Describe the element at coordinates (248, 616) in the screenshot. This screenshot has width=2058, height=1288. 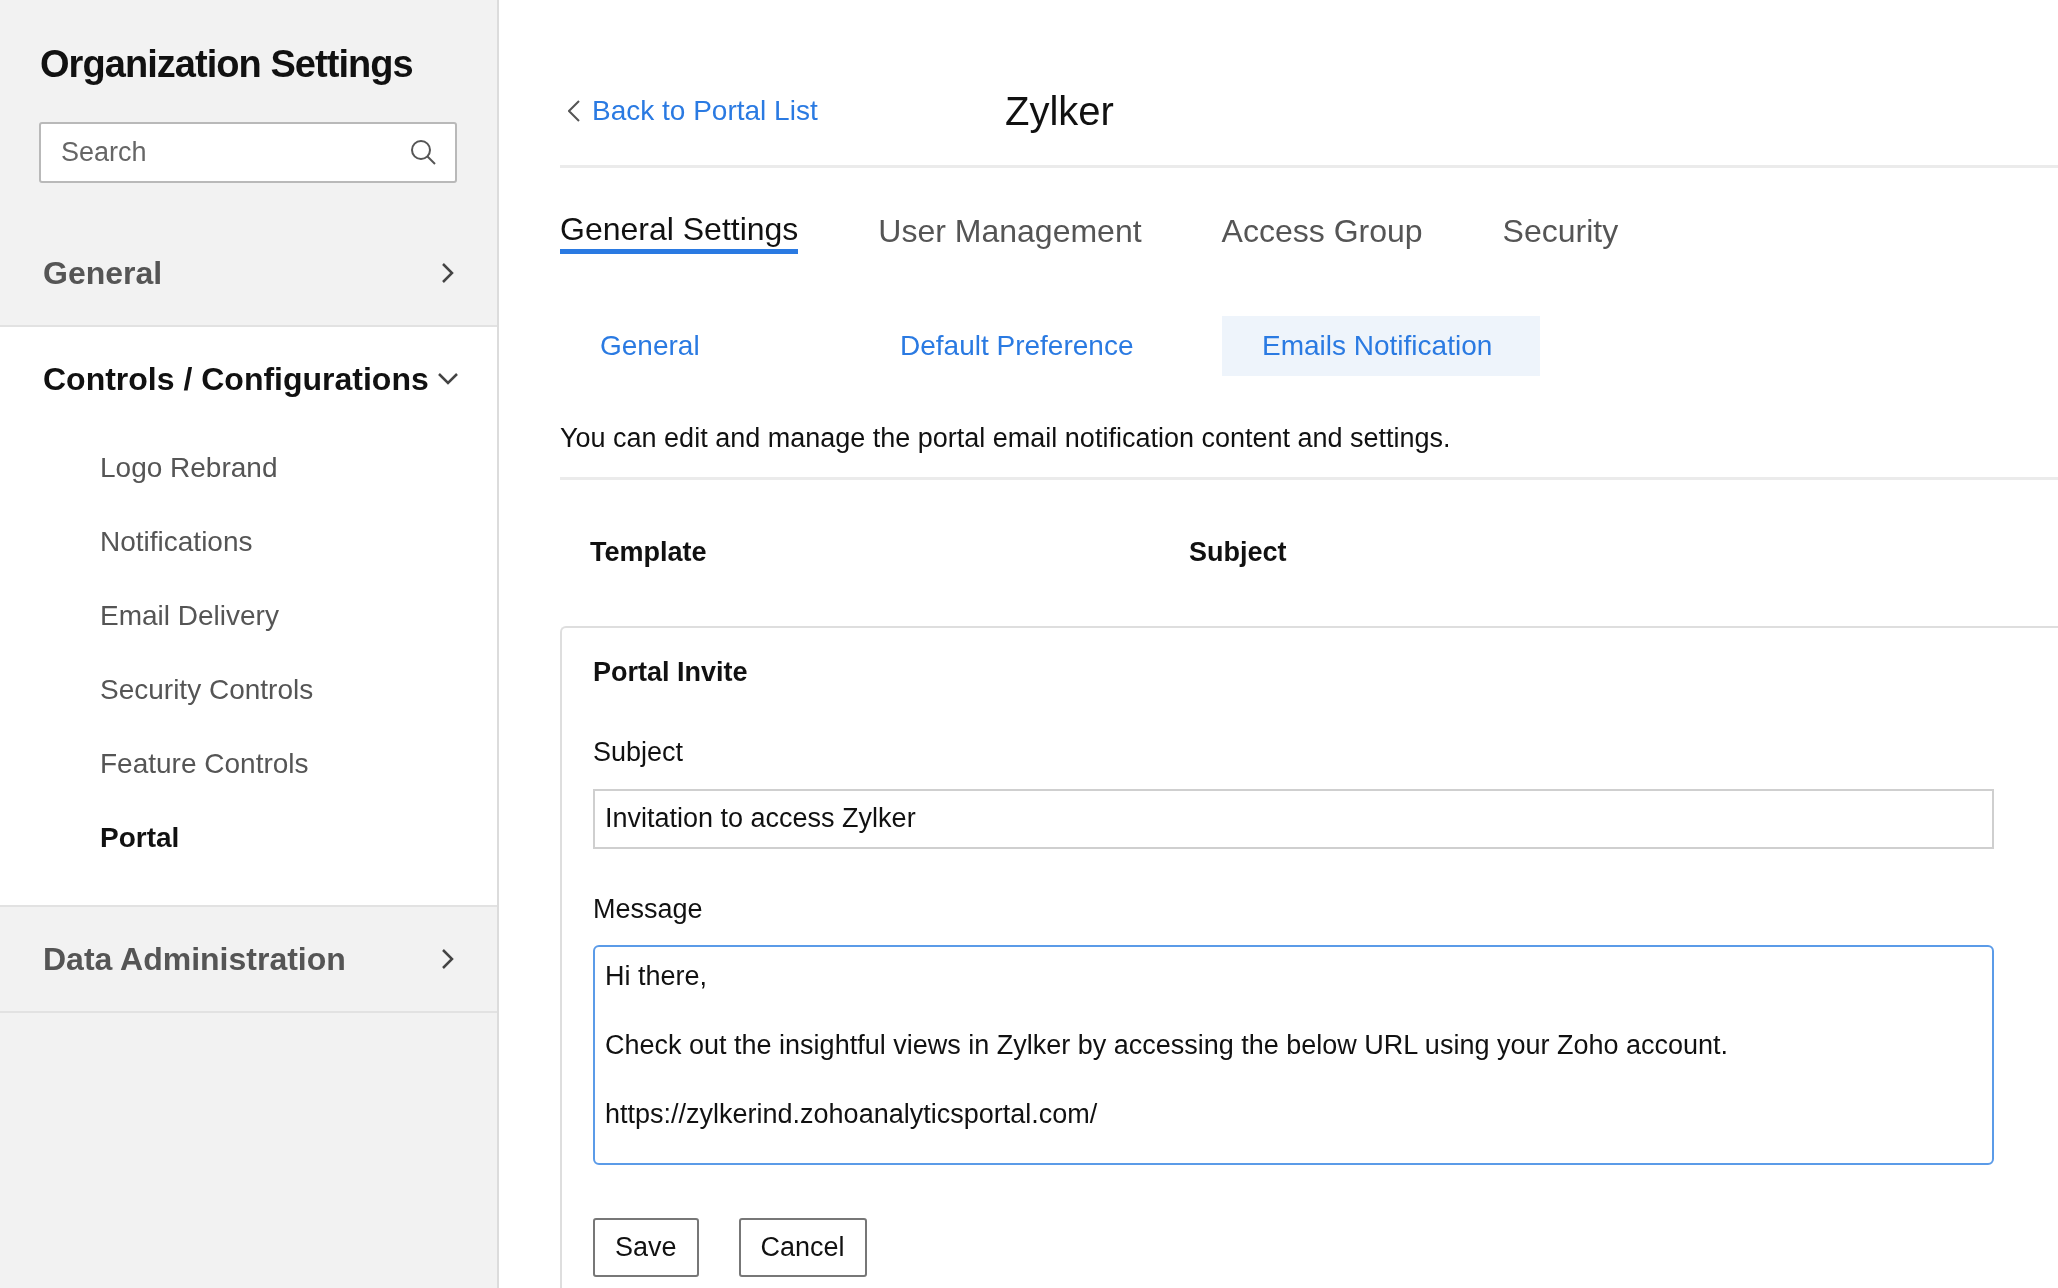
I see `sidebar-item: Email Delivery` at that location.